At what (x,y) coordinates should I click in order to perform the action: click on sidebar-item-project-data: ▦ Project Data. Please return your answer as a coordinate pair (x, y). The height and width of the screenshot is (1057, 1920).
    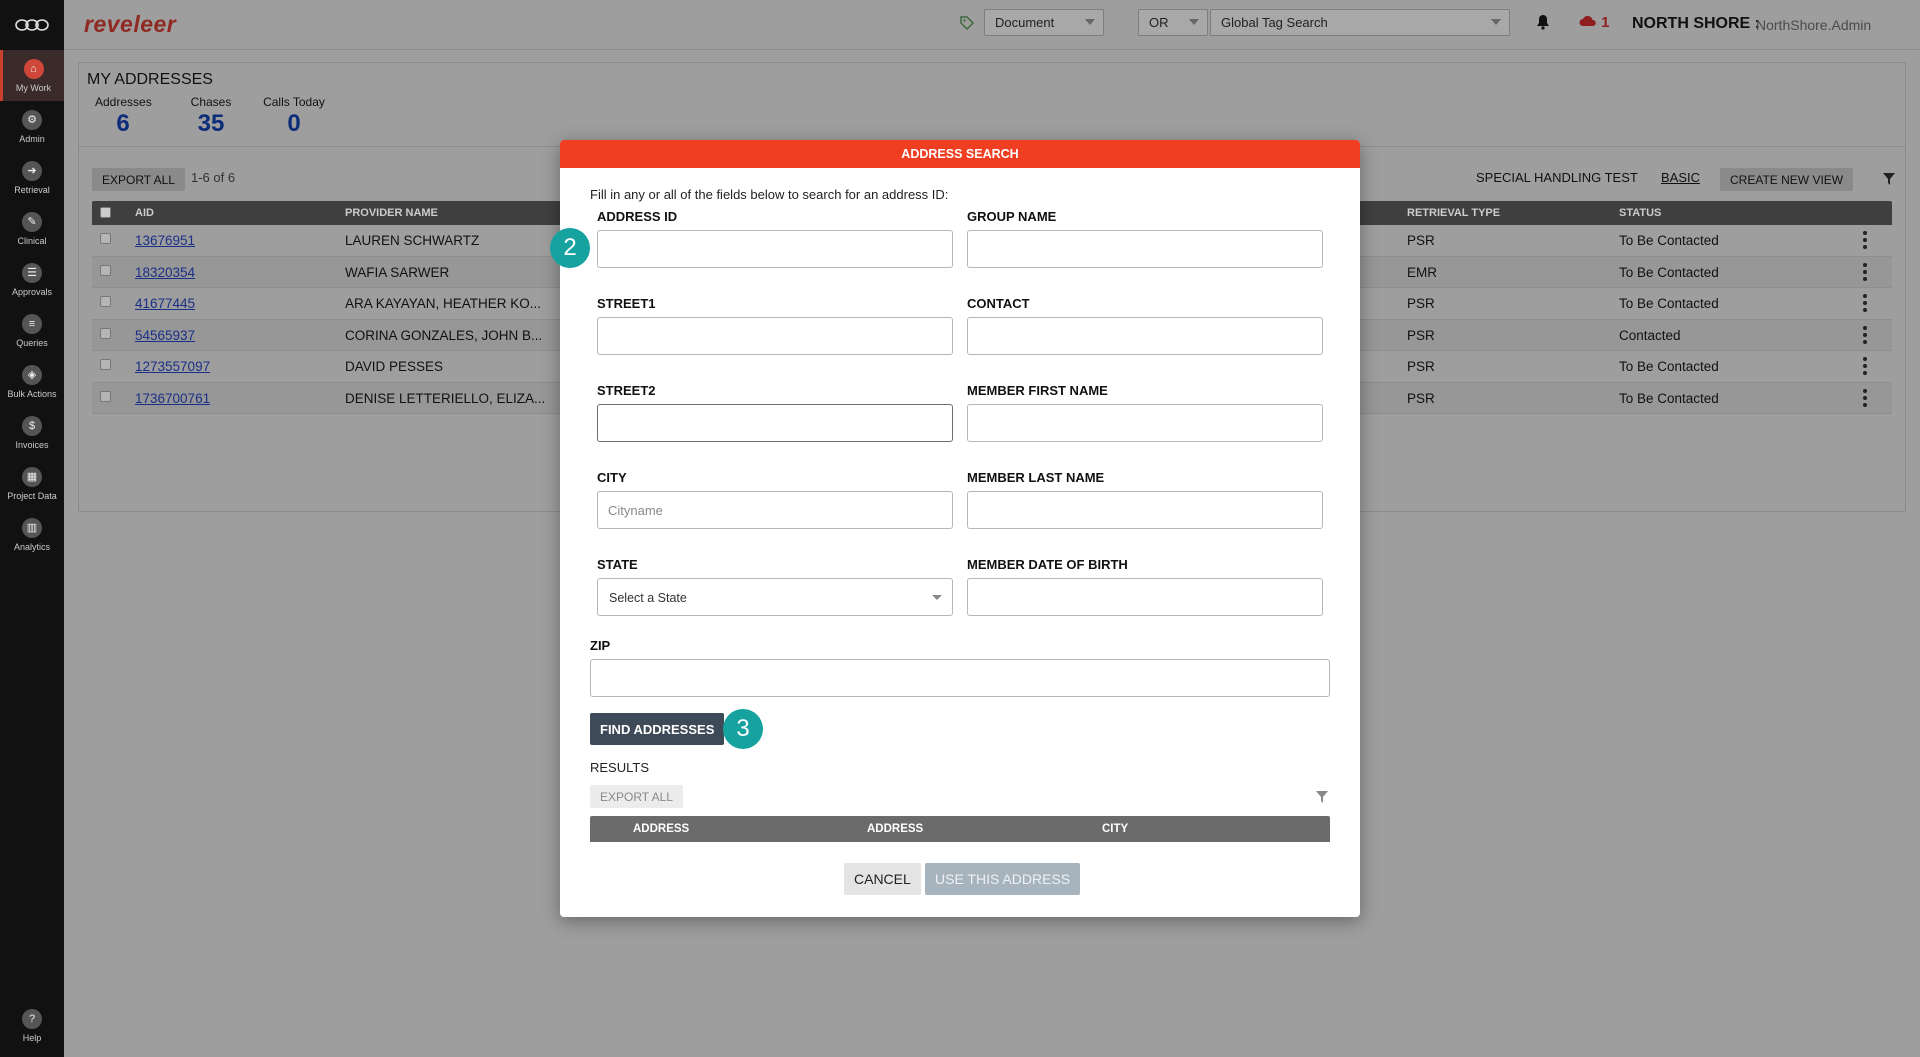
    Looking at the image, I should click on (32, 483).